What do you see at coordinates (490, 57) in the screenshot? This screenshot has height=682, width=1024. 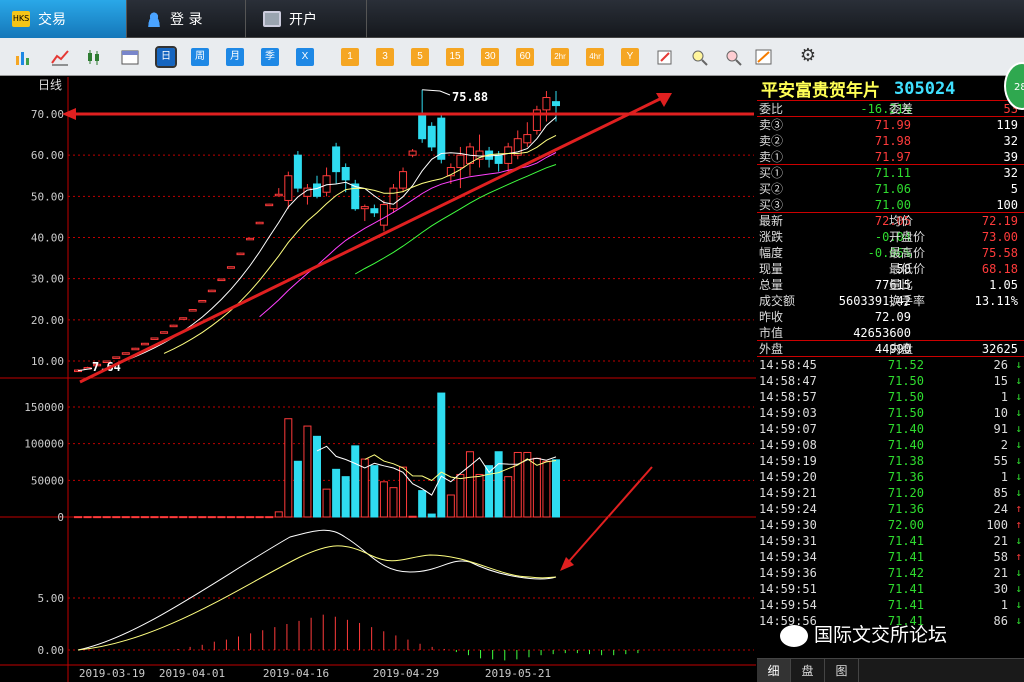 I see `min-30-button: 30` at bounding box center [490, 57].